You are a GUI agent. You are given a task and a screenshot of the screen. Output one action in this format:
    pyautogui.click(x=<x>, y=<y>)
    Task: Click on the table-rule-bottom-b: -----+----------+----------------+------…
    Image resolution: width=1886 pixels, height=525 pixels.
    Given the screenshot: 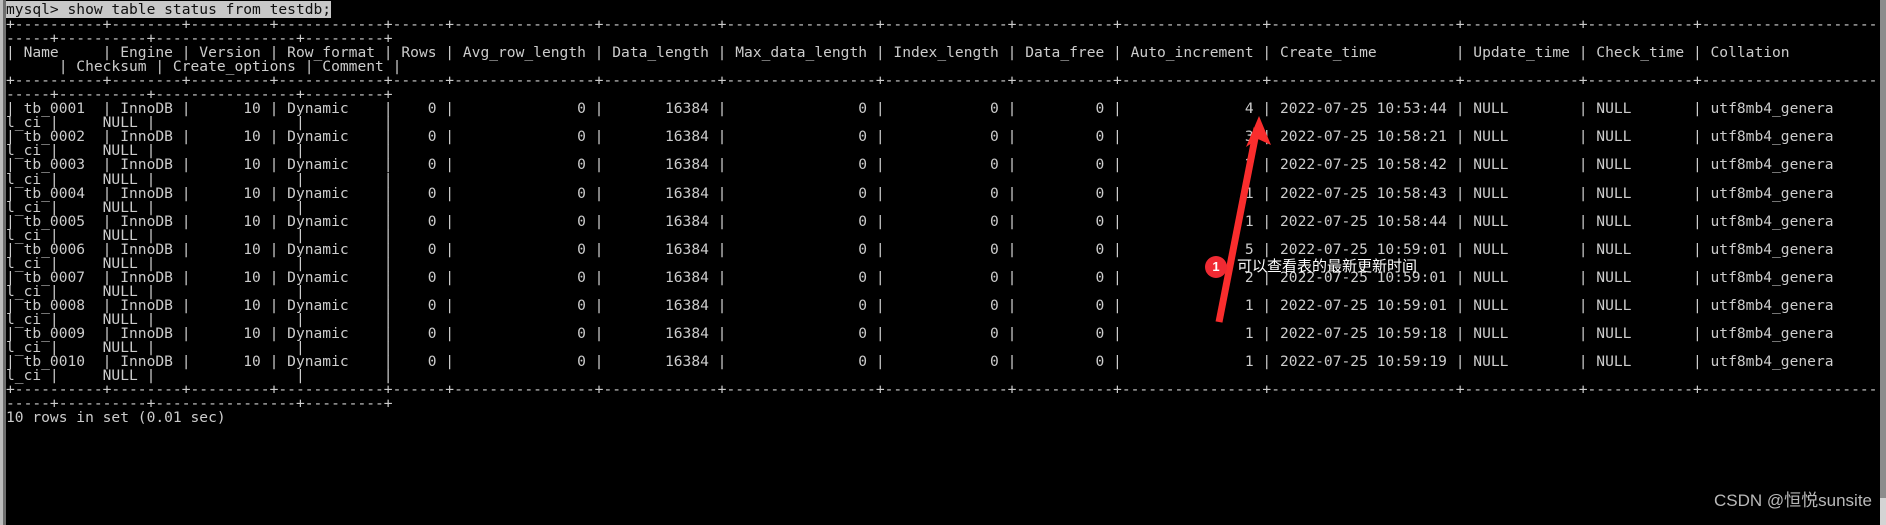 What is the action you would take?
    pyautogui.click(x=199, y=404)
    